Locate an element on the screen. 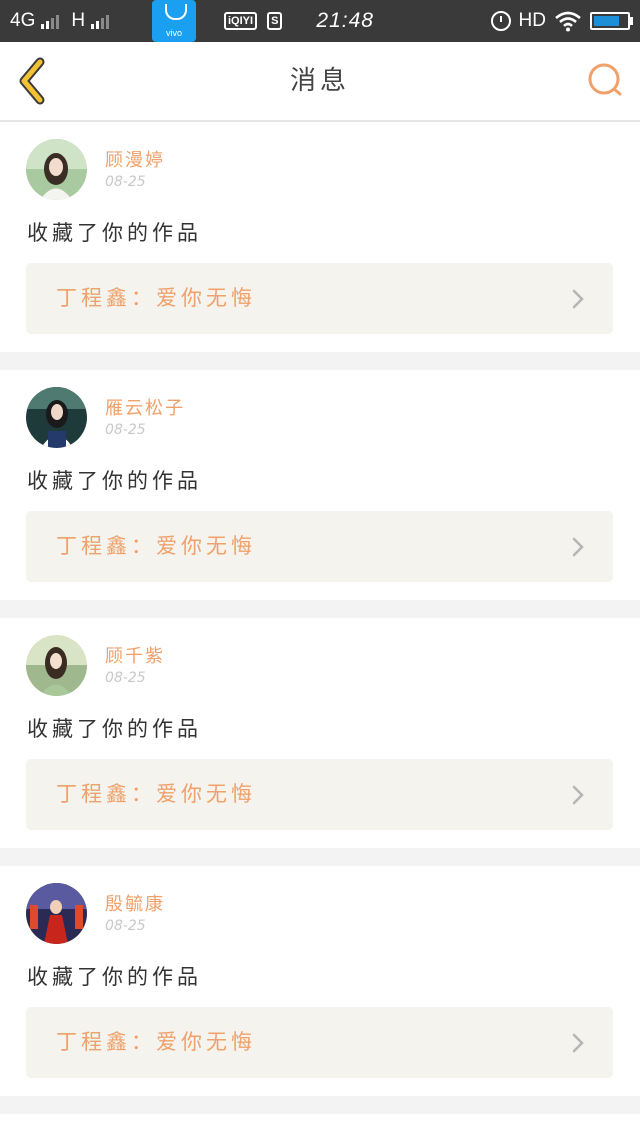  wifi-icon is located at coordinates (568, 21).